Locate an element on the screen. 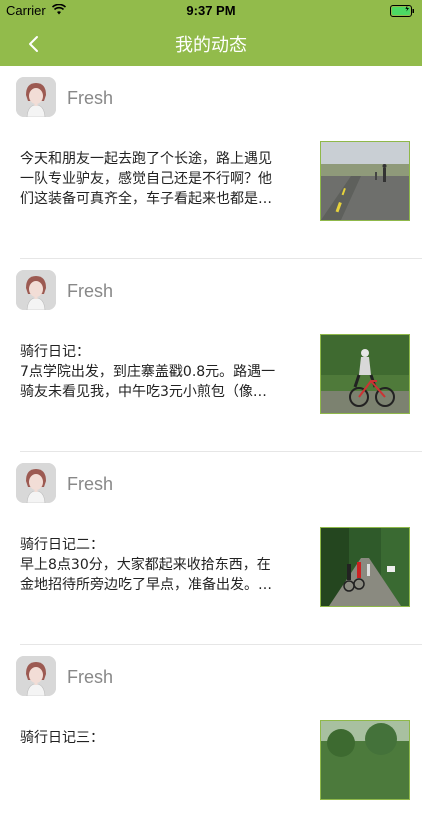 The height and width of the screenshot is (838, 422). page-title: 我的动态 is located at coordinates (211, 45).